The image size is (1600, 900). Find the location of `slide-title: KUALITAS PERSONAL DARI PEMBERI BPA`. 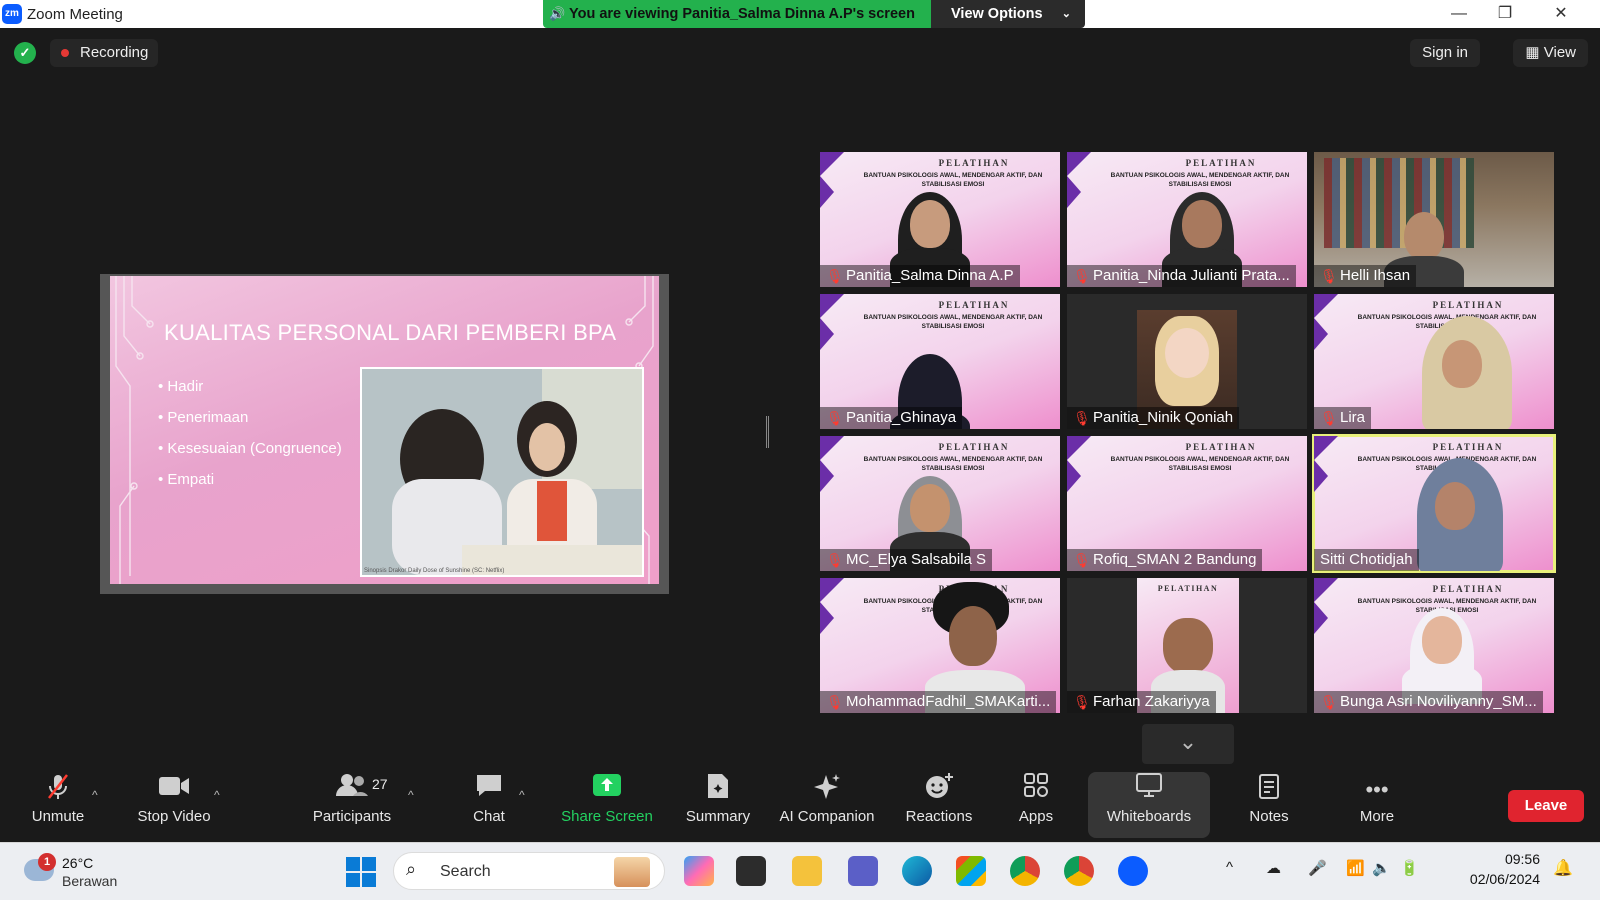

slide-title: KUALITAS PERSONAL DARI PEMBERI BPA is located at coordinates (390, 332).